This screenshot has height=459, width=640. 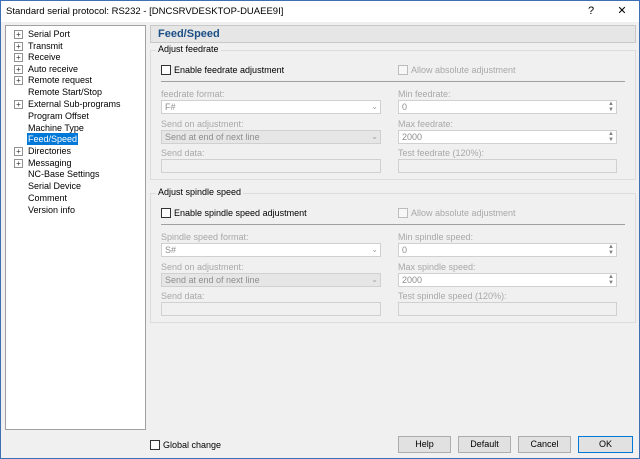 What do you see at coordinates (48, 198) in the screenshot?
I see `tree-item-label: Comment` at bounding box center [48, 198].